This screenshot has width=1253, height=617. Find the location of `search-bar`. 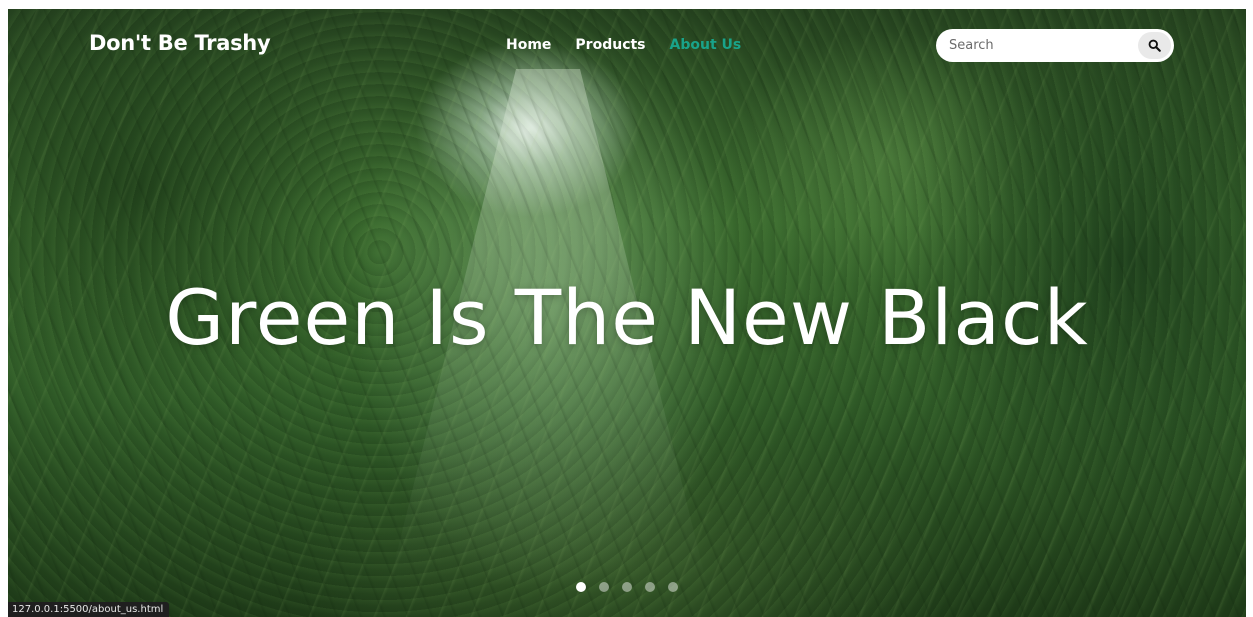

search-bar is located at coordinates (1055, 45).